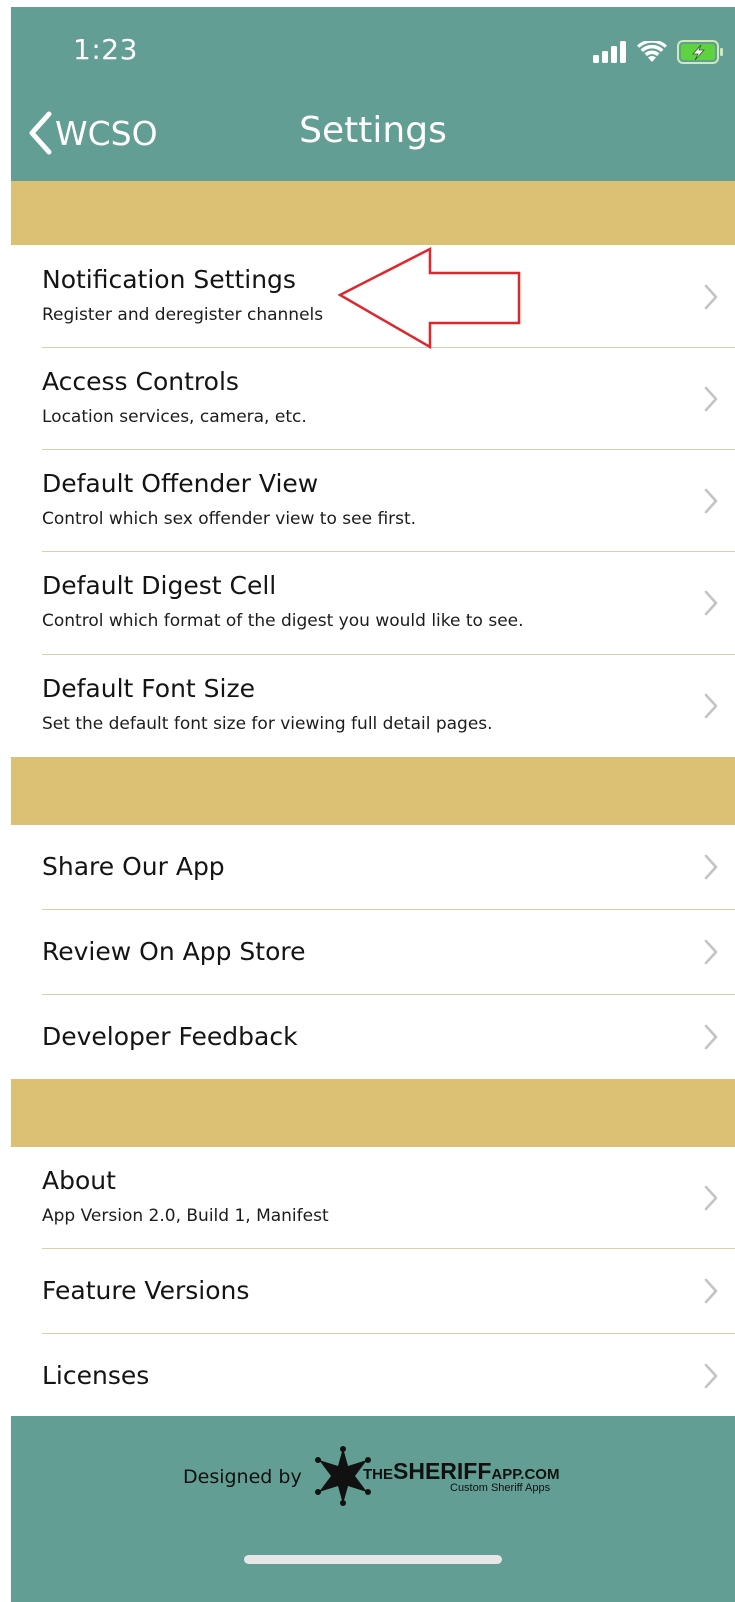 This screenshot has width=735, height=1602. What do you see at coordinates (373, 1291) in the screenshot?
I see `row-feature-versions: Feature Versions` at bounding box center [373, 1291].